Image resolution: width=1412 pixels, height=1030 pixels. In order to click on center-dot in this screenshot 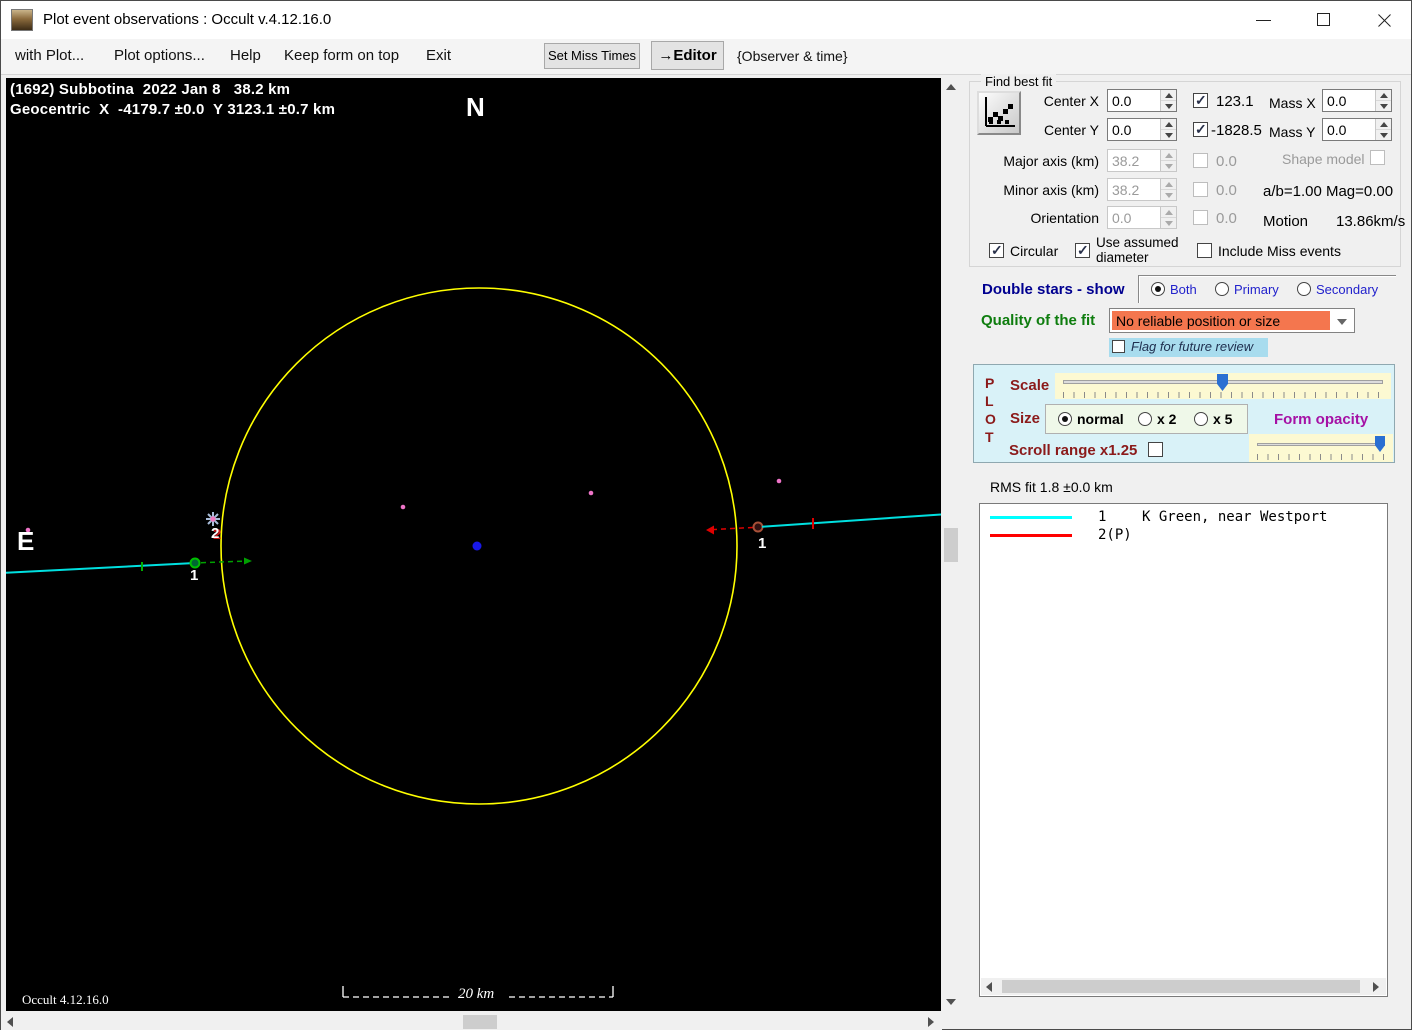, I will do `click(477, 546)`.